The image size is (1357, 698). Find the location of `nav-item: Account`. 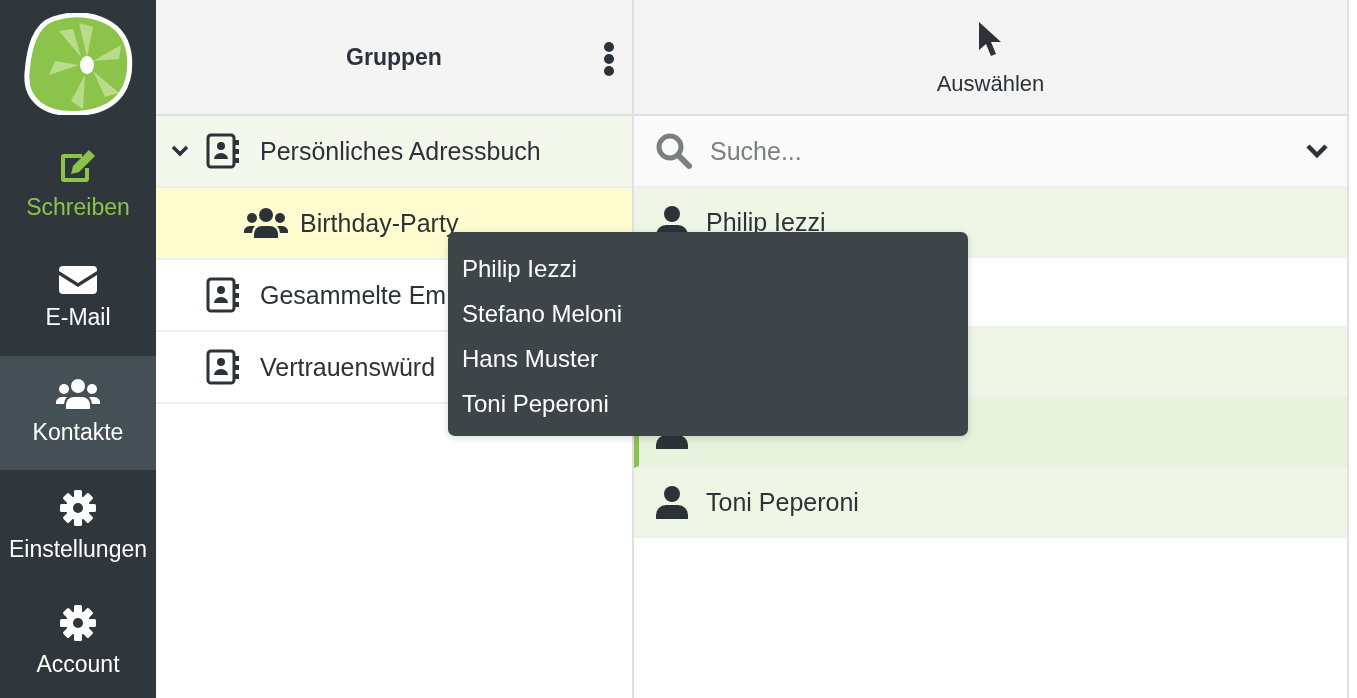

nav-item: Account is located at coordinates (78, 641).